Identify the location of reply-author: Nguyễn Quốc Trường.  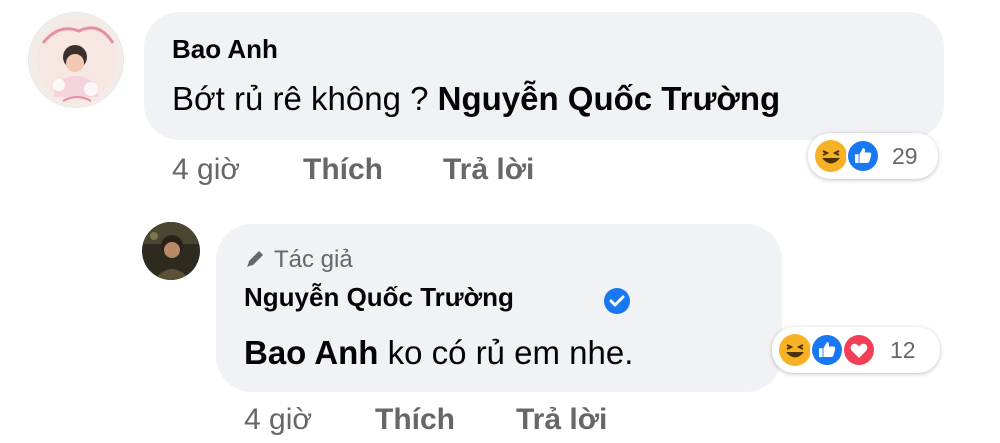
(379, 297).